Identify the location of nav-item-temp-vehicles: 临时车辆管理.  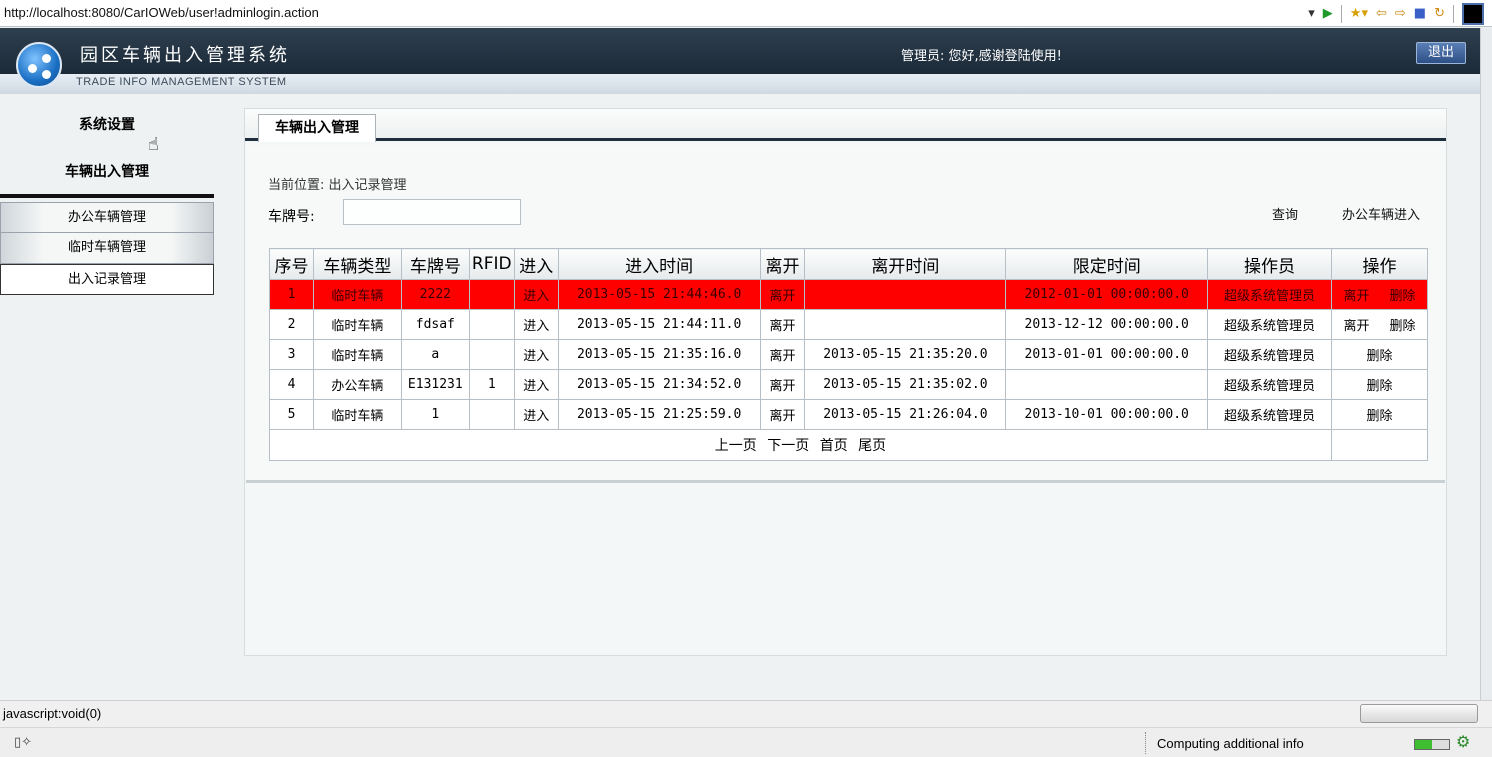
(107, 248).